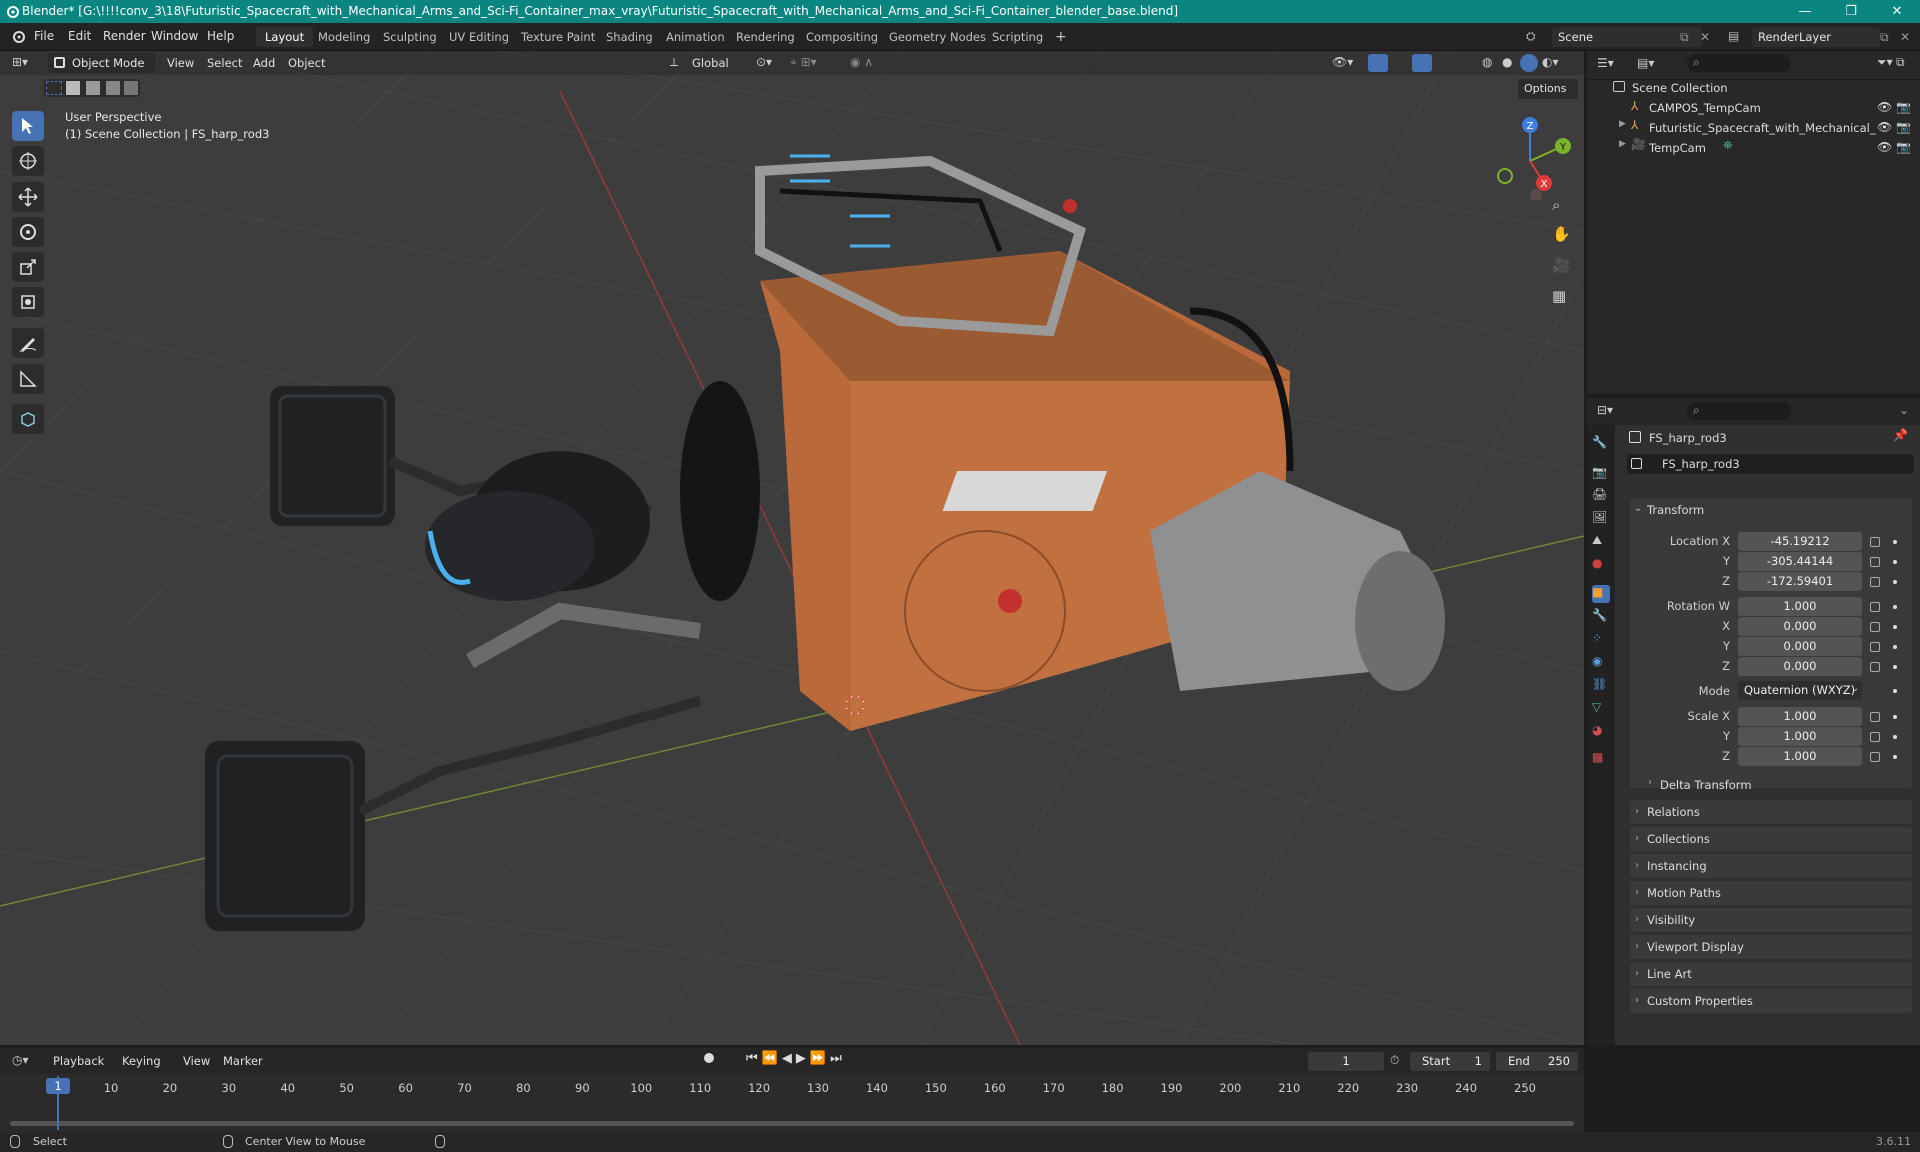 Image resolution: width=1920 pixels, height=1152 pixels. Describe the element at coordinates (224, 63) in the screenshot. I see `viewport-menu-select: Select` at that location.